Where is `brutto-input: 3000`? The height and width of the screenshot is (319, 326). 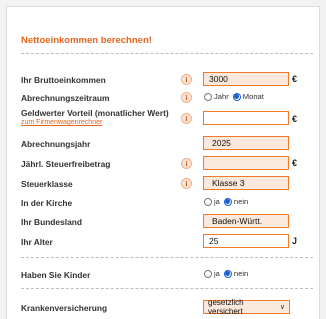 brutto-input: 3000 is located at coordinates (246, 79).